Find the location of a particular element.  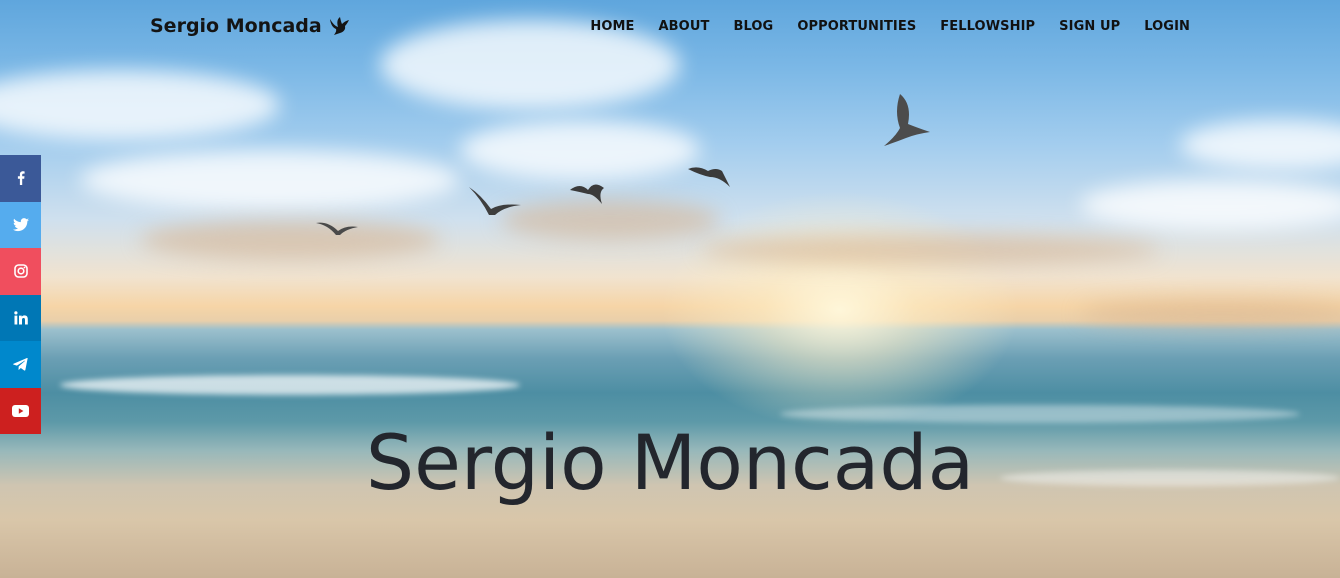

facebook-button is located at coordinates (20, 178).